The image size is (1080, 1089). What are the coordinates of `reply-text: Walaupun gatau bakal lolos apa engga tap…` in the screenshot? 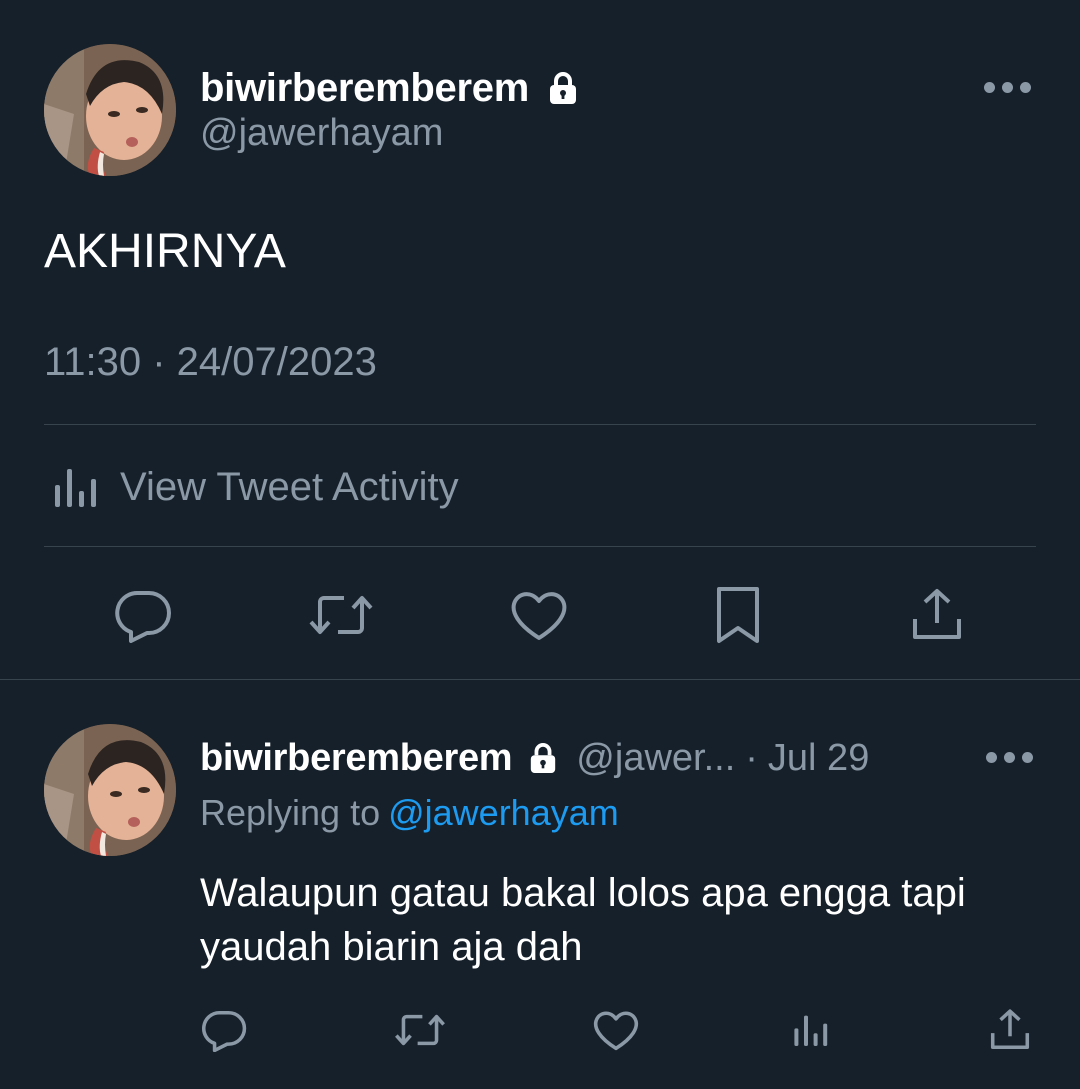 It's located at (583, 920).